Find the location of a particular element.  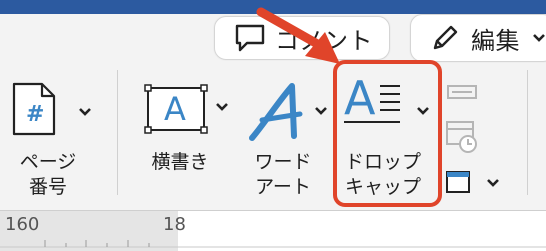

edit-button: 編集 is located at coordinates (478, 38).